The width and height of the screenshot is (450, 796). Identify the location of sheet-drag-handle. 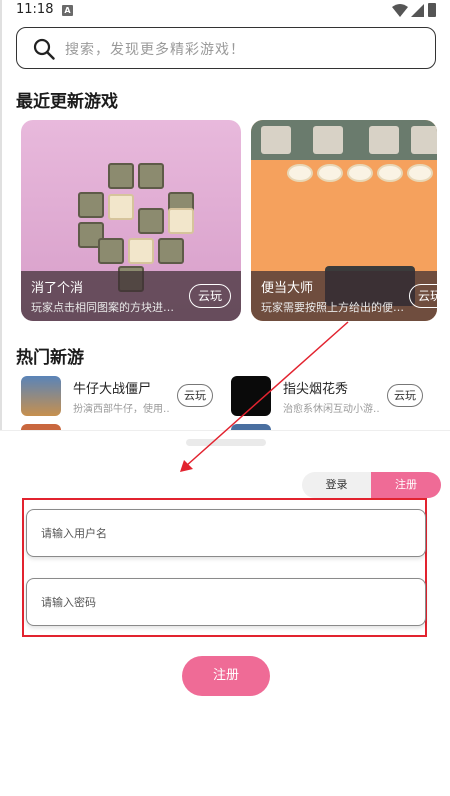
(226, 442).